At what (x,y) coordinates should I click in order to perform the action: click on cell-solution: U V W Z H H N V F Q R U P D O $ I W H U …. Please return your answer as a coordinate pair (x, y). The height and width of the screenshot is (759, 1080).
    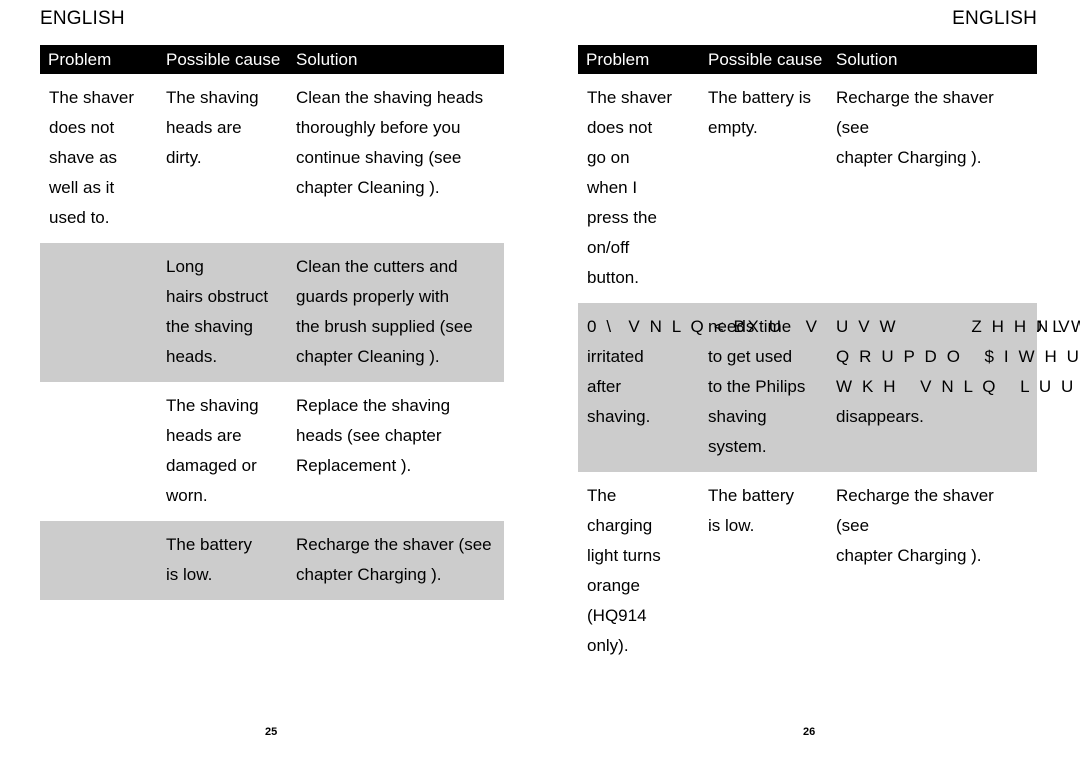
    Looking at the image, I should click on (953, 387).